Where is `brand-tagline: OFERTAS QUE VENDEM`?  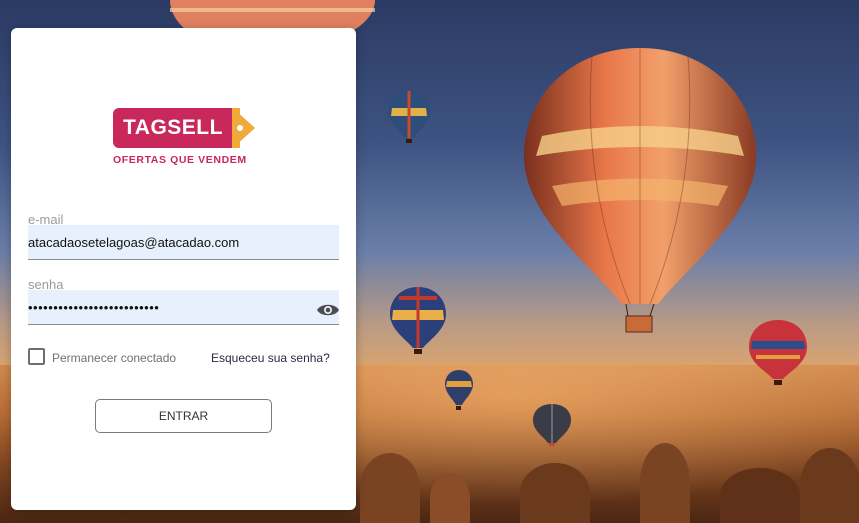
brand-tagline: OFERTAS QUE VENDEM is located at coordinates (180, 160).